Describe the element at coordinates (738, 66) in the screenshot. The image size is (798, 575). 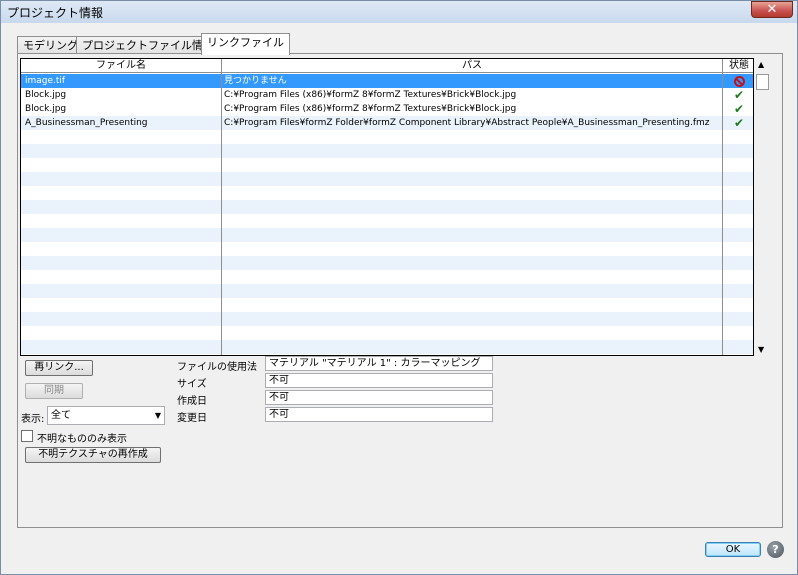
I see `column-header-status: 状態` at that location.